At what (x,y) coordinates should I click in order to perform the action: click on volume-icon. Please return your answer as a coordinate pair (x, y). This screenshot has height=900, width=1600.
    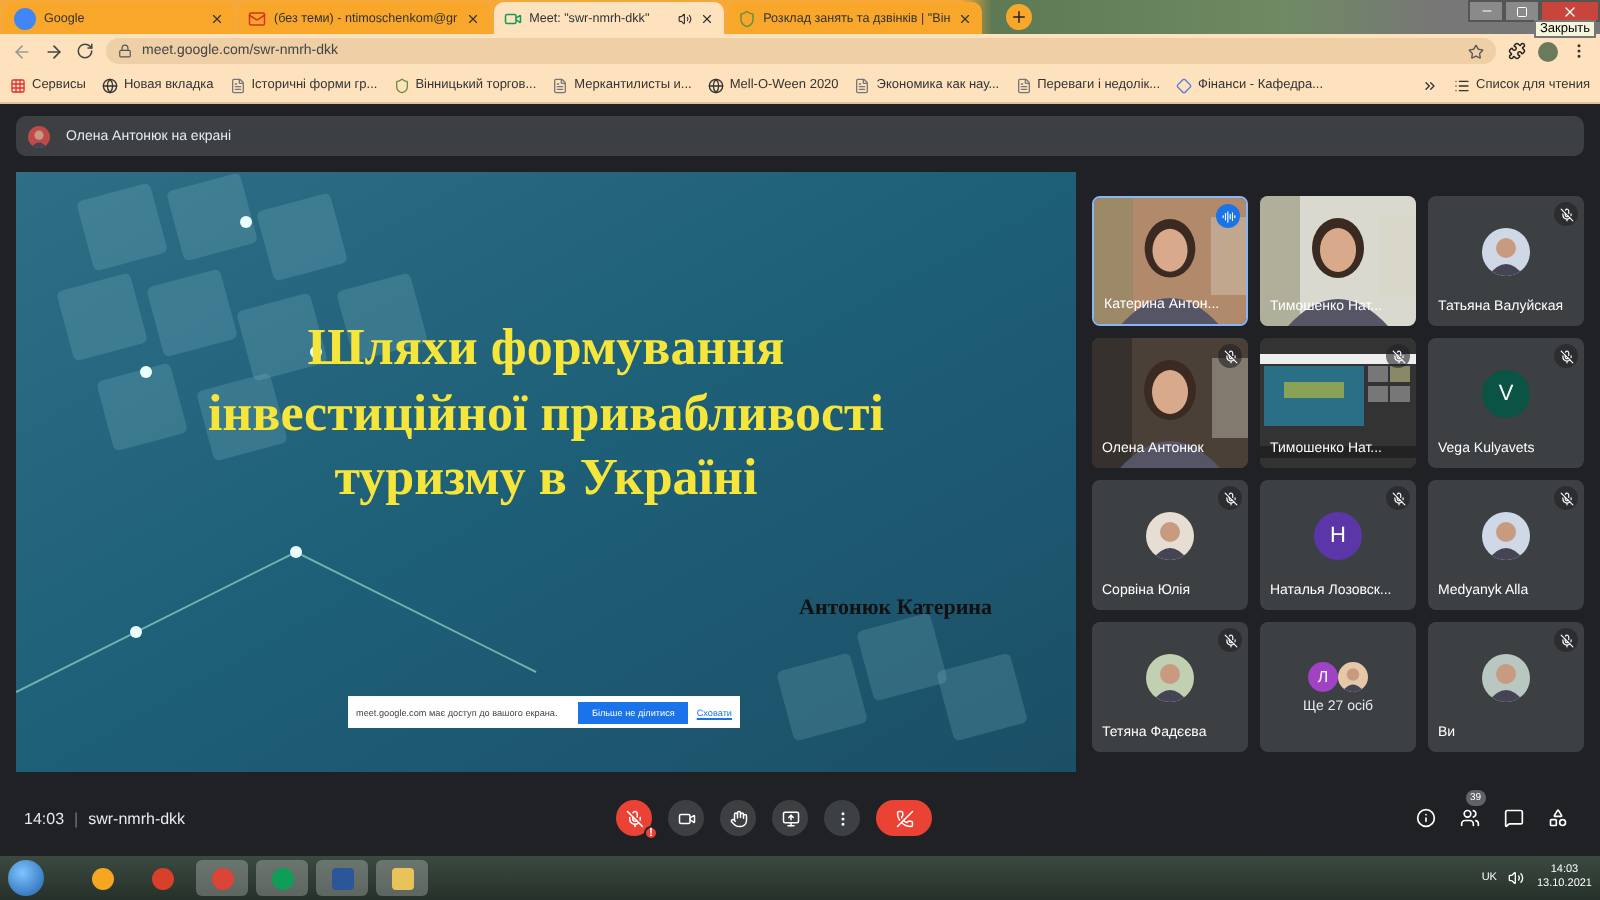
    Looking at the image, I should click on (1516, 878).